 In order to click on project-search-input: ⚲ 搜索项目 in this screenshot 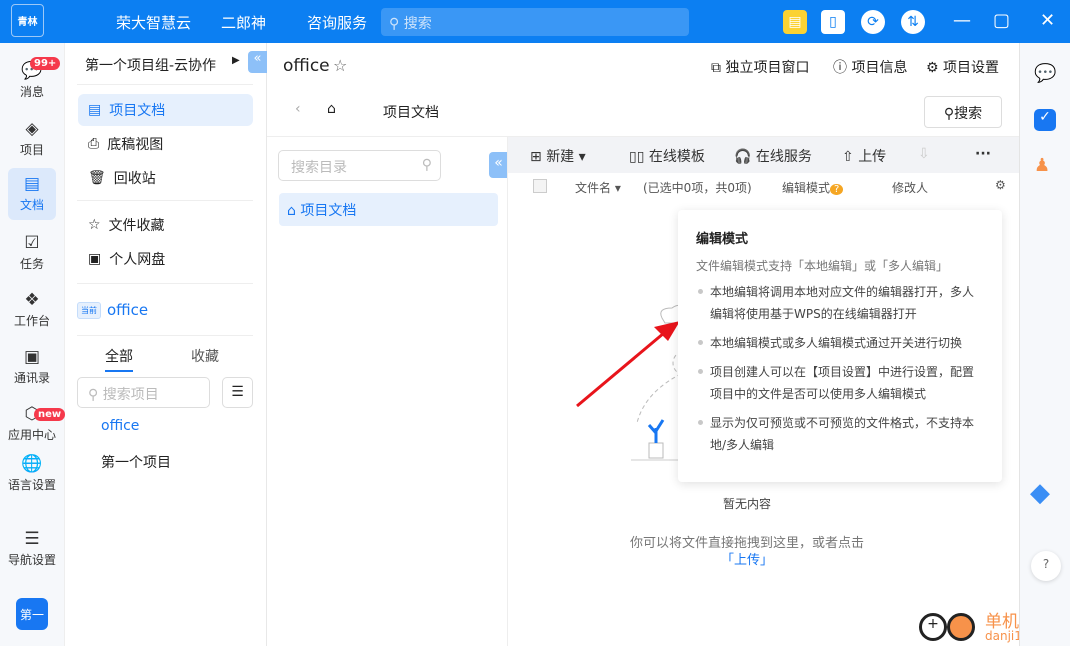, I will do `click(143, 392)`.